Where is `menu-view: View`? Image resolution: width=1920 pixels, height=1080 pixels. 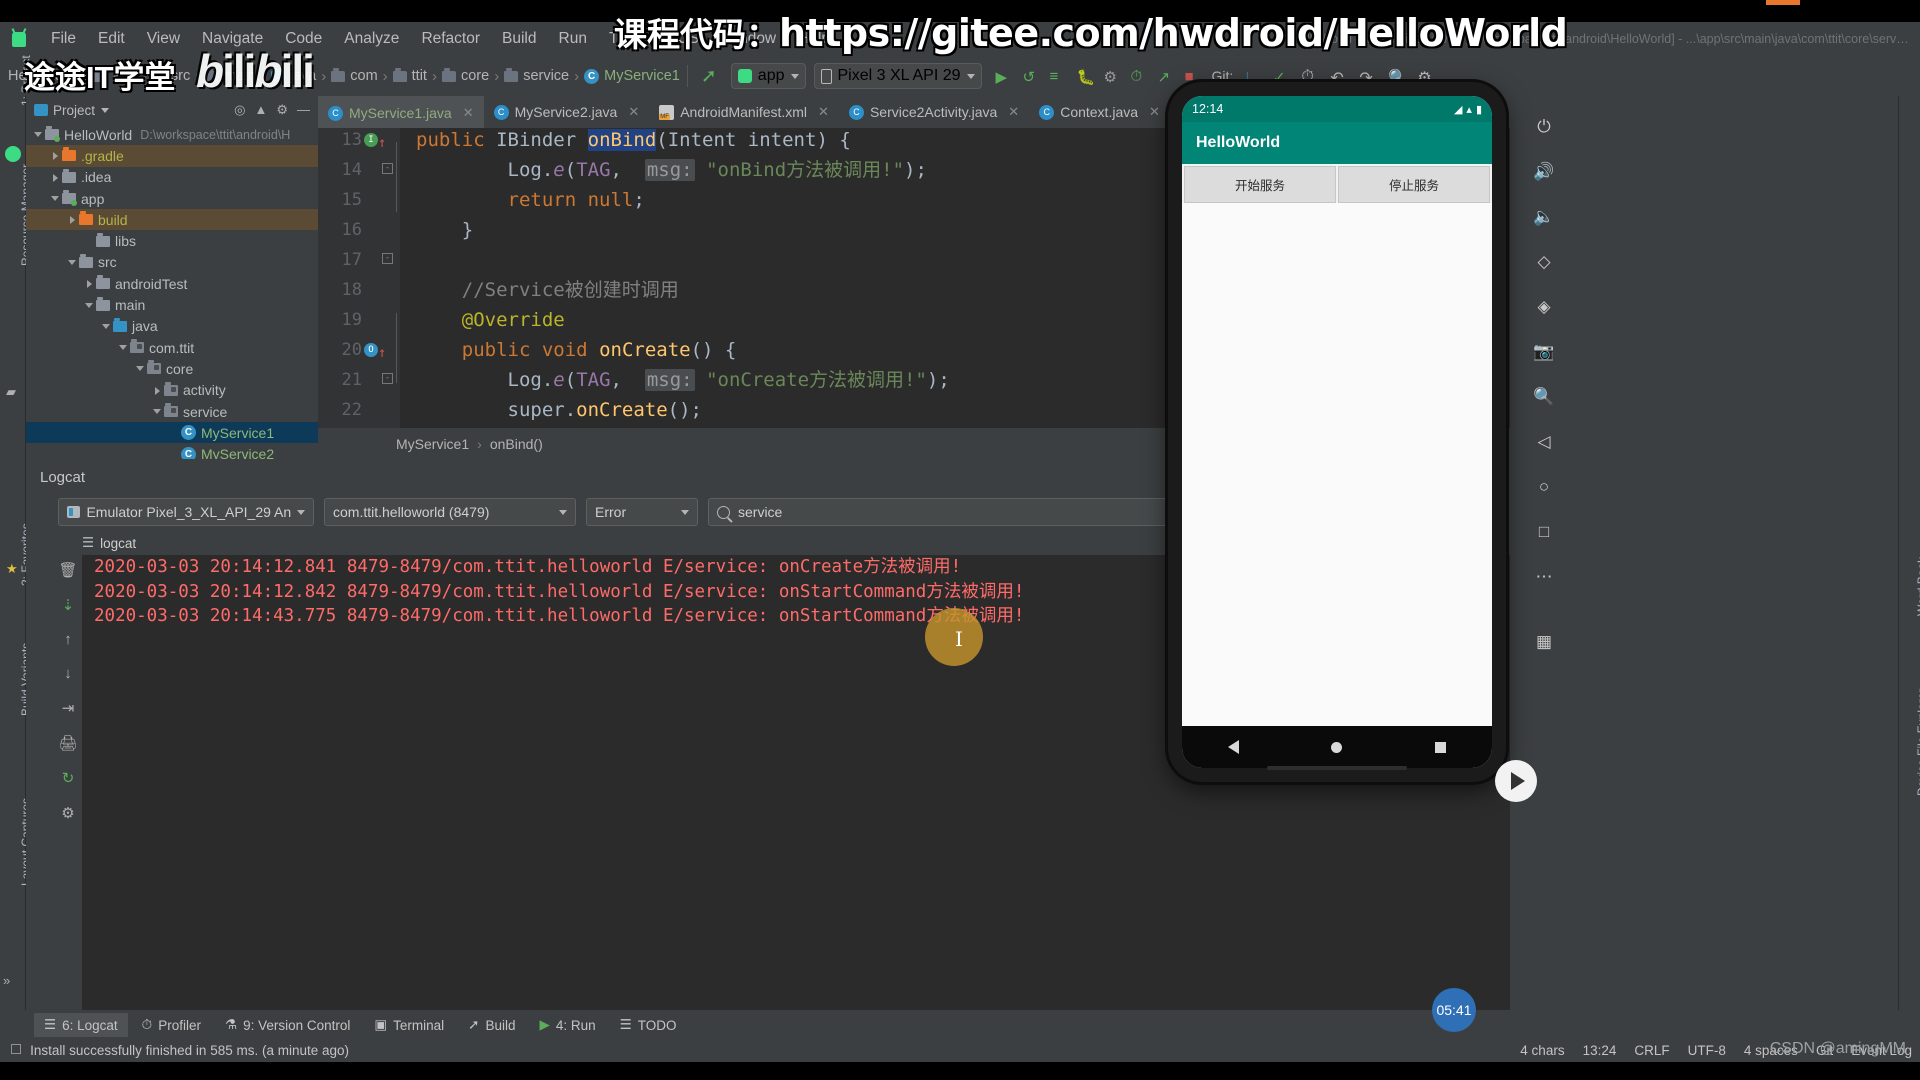
menu-view: View is located at coordinates (163, 39).